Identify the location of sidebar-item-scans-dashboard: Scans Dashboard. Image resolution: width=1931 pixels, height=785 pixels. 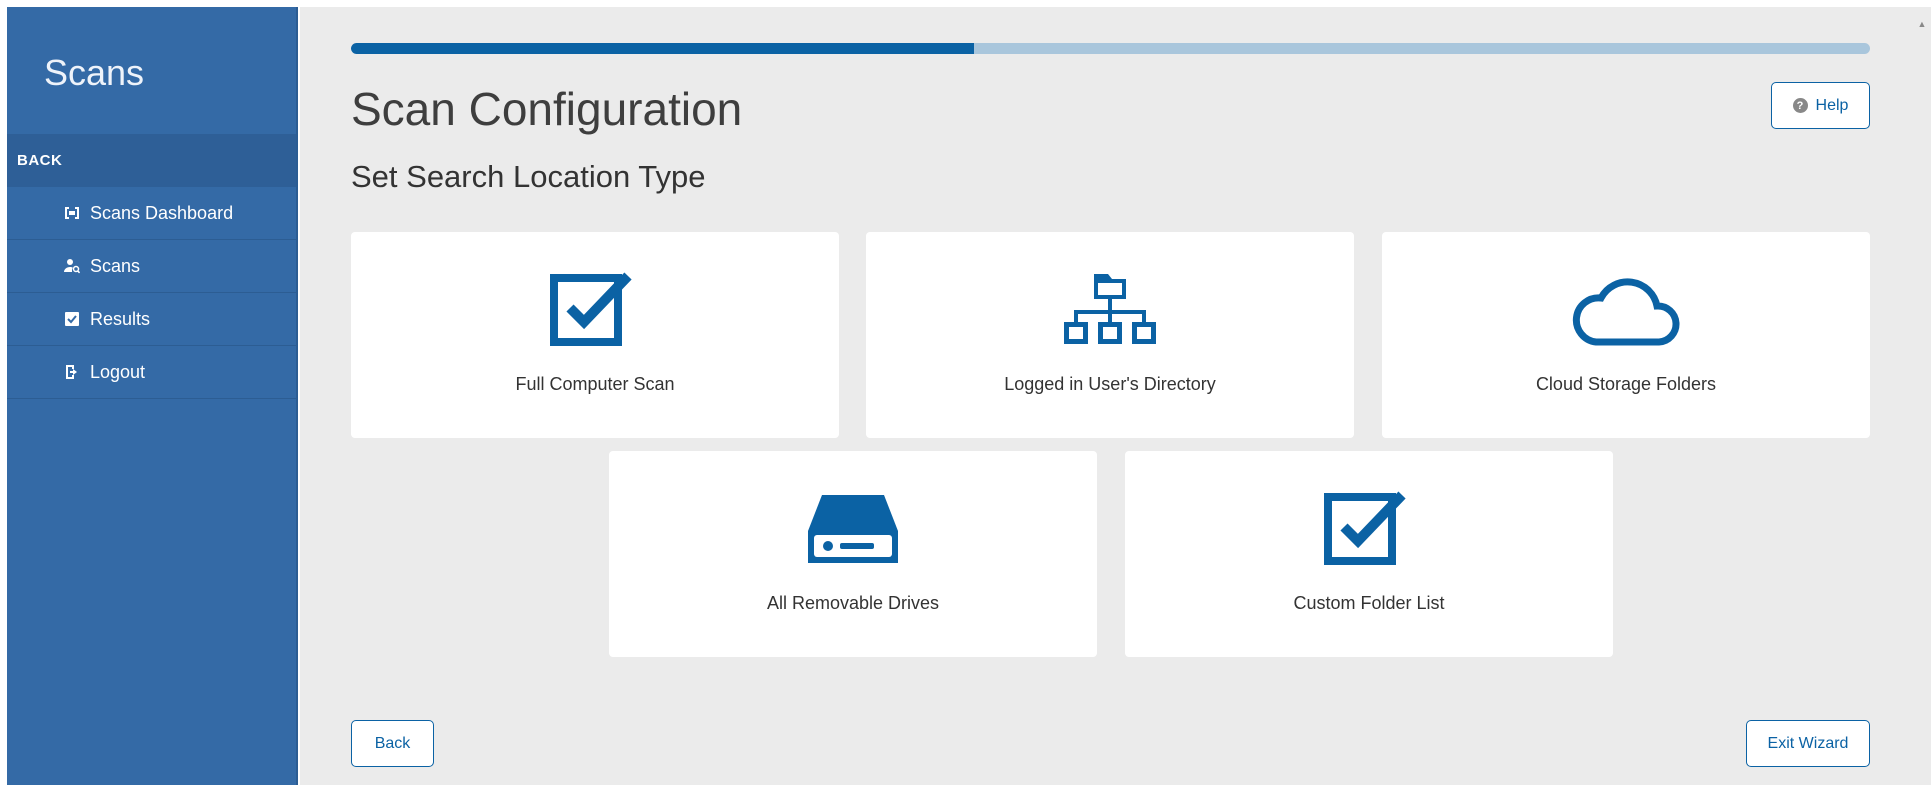
(151, 213).